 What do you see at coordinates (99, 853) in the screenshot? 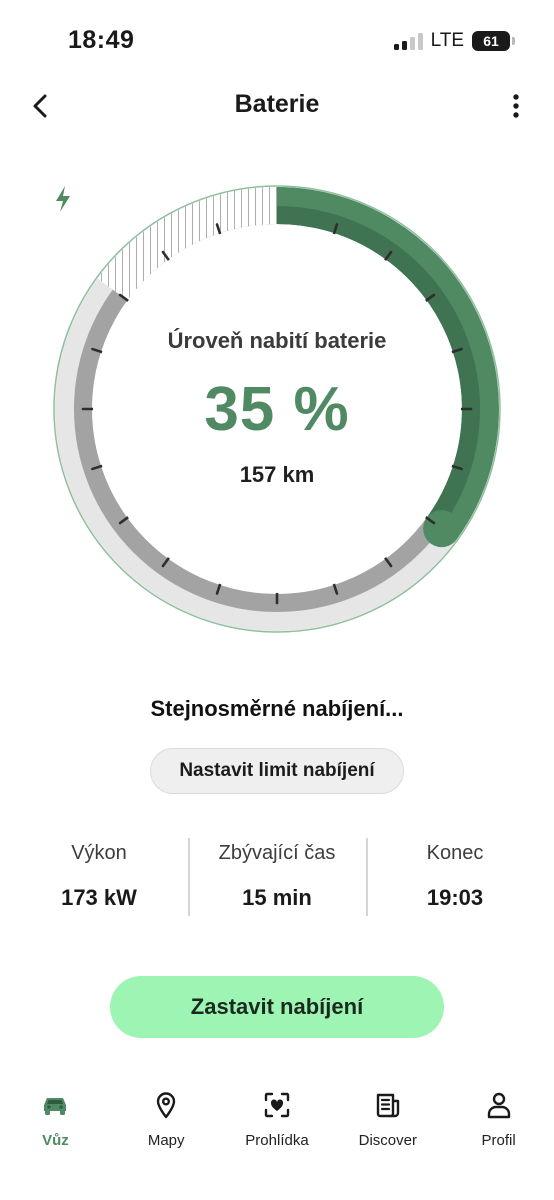
I see `stat-label: Výkon` at bounding box center [99, 853].